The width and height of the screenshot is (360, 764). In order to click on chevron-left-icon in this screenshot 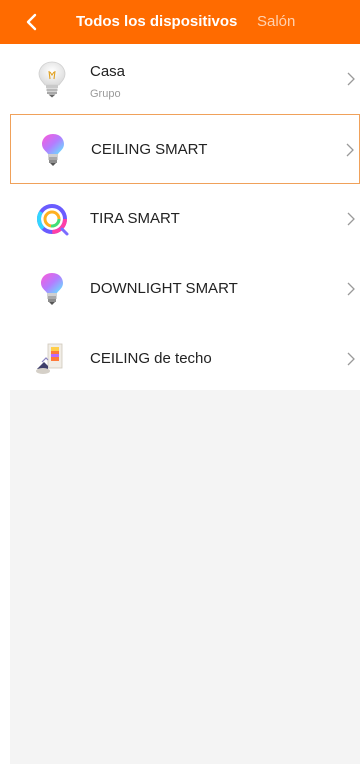, I will do `click(32, 22)`.